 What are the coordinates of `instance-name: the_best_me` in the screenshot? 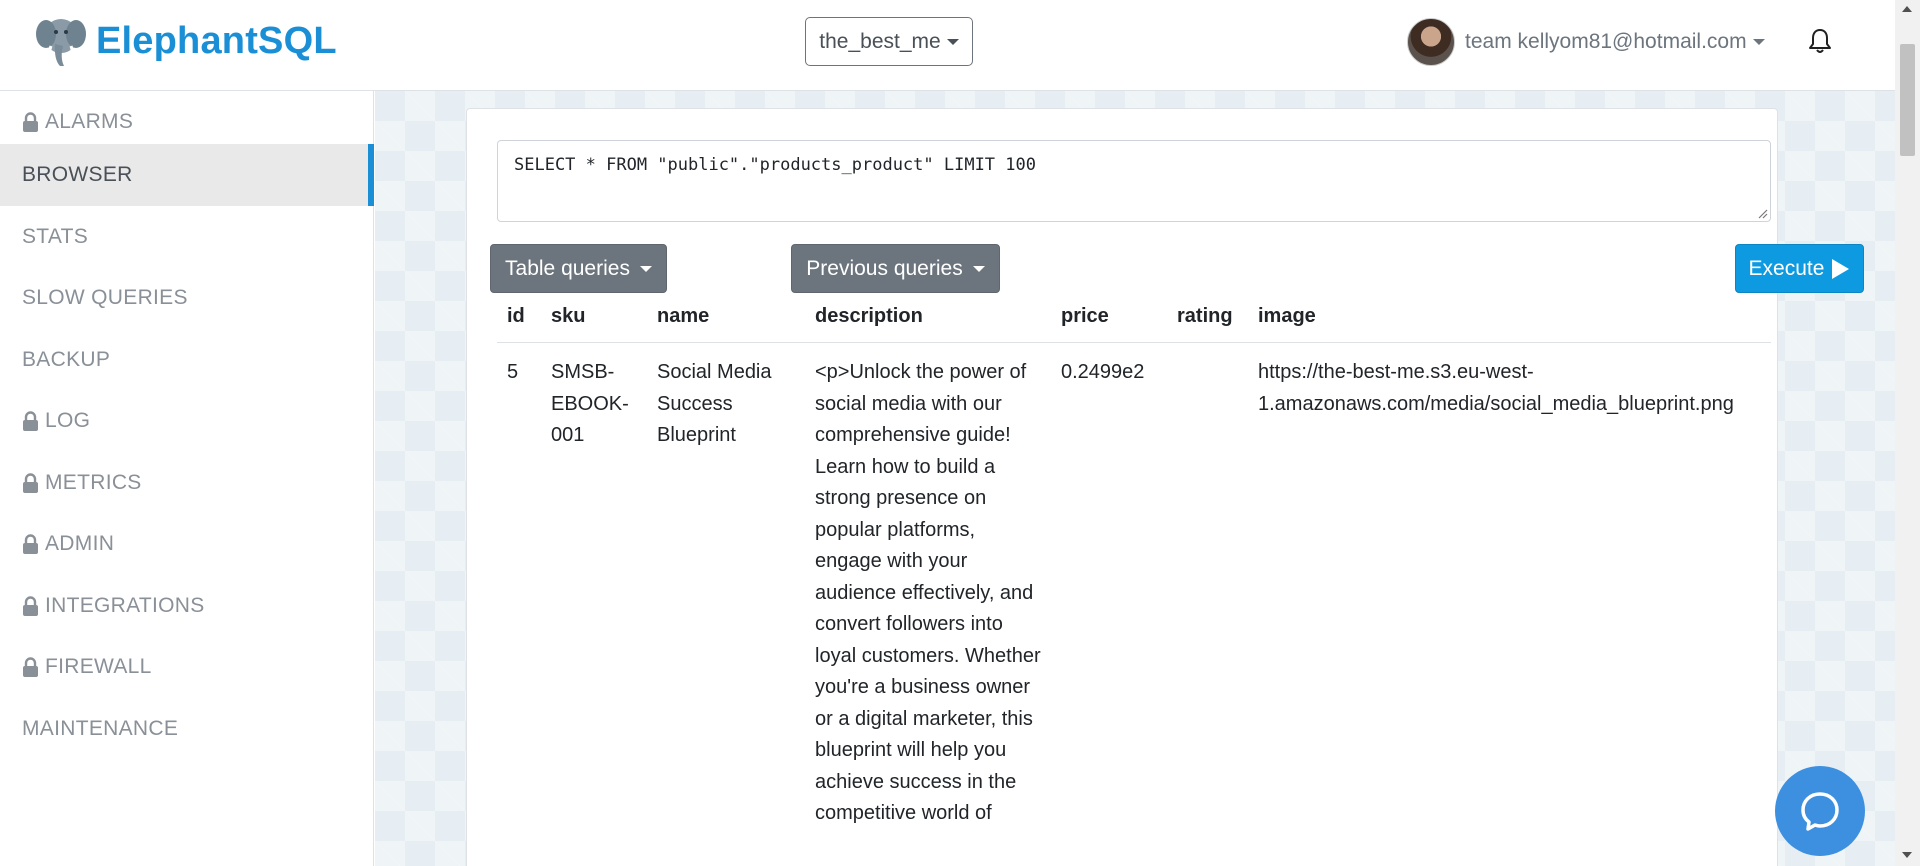 It's located at (880, 41).